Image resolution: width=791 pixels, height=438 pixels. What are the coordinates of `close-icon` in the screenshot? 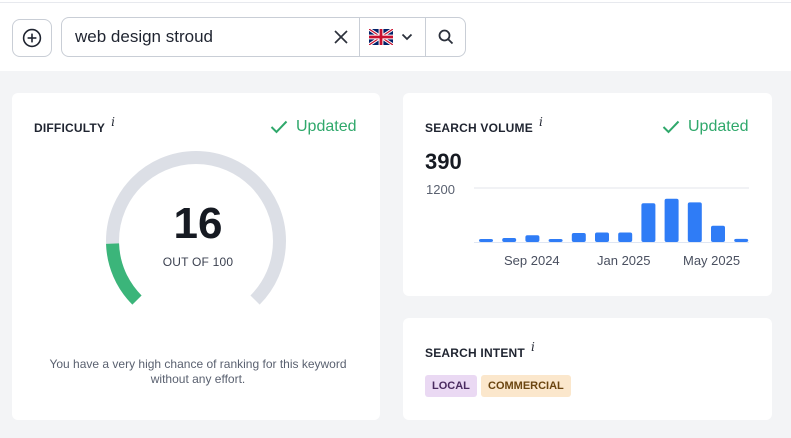 It's located at (341, 37).